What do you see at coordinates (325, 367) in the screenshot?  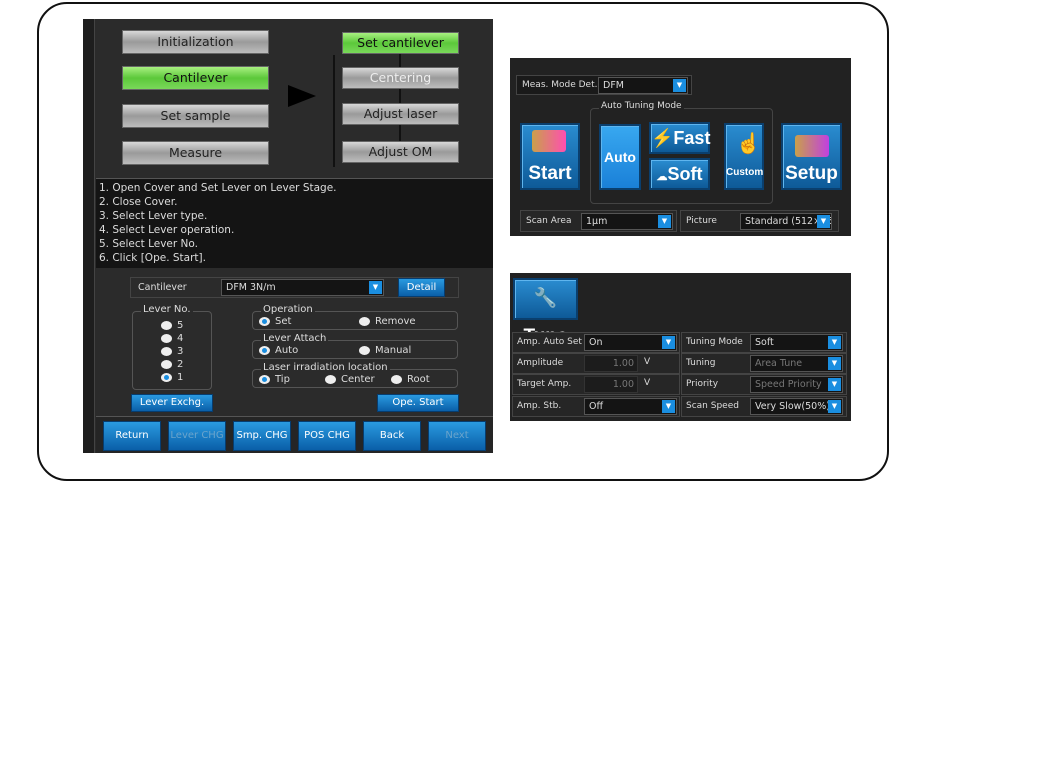 I see `laser-location-label: Laser irradiation location` at bounding box center [325, 367].